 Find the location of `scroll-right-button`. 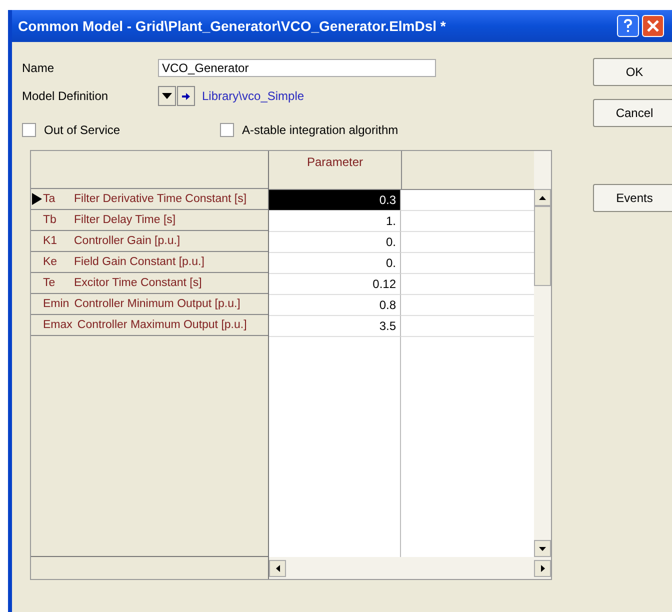

scroll-right-button is located at coordinates (542, 568).